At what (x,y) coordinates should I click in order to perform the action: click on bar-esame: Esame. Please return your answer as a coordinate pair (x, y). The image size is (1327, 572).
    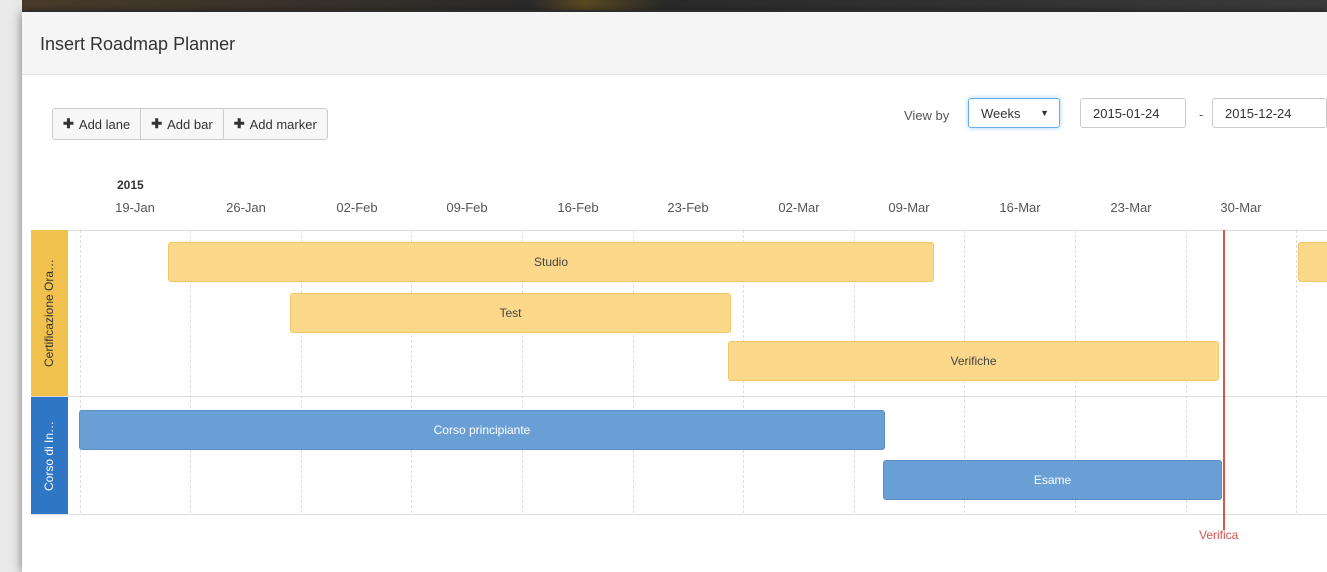
    Looking at the image, I should click on (1052, 480).